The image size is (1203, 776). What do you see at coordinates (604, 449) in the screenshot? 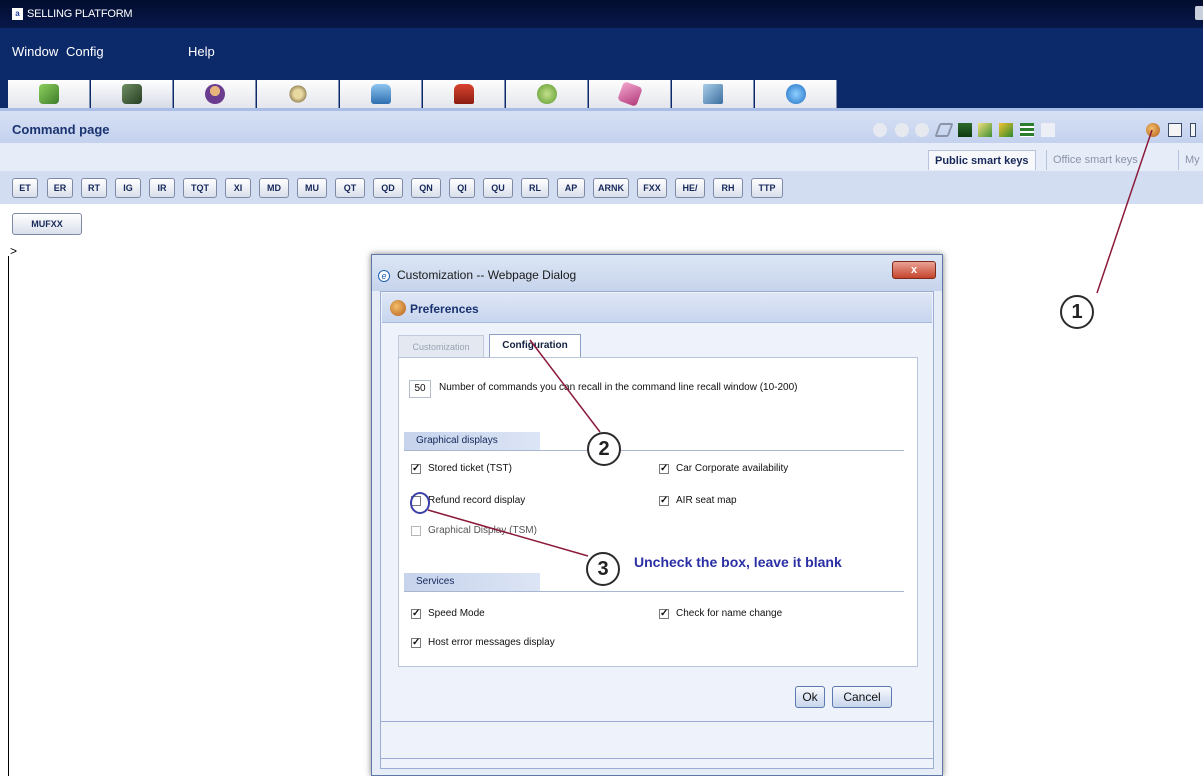
I see `annotation-marker-2: 2` at bounding box center [604, 449].